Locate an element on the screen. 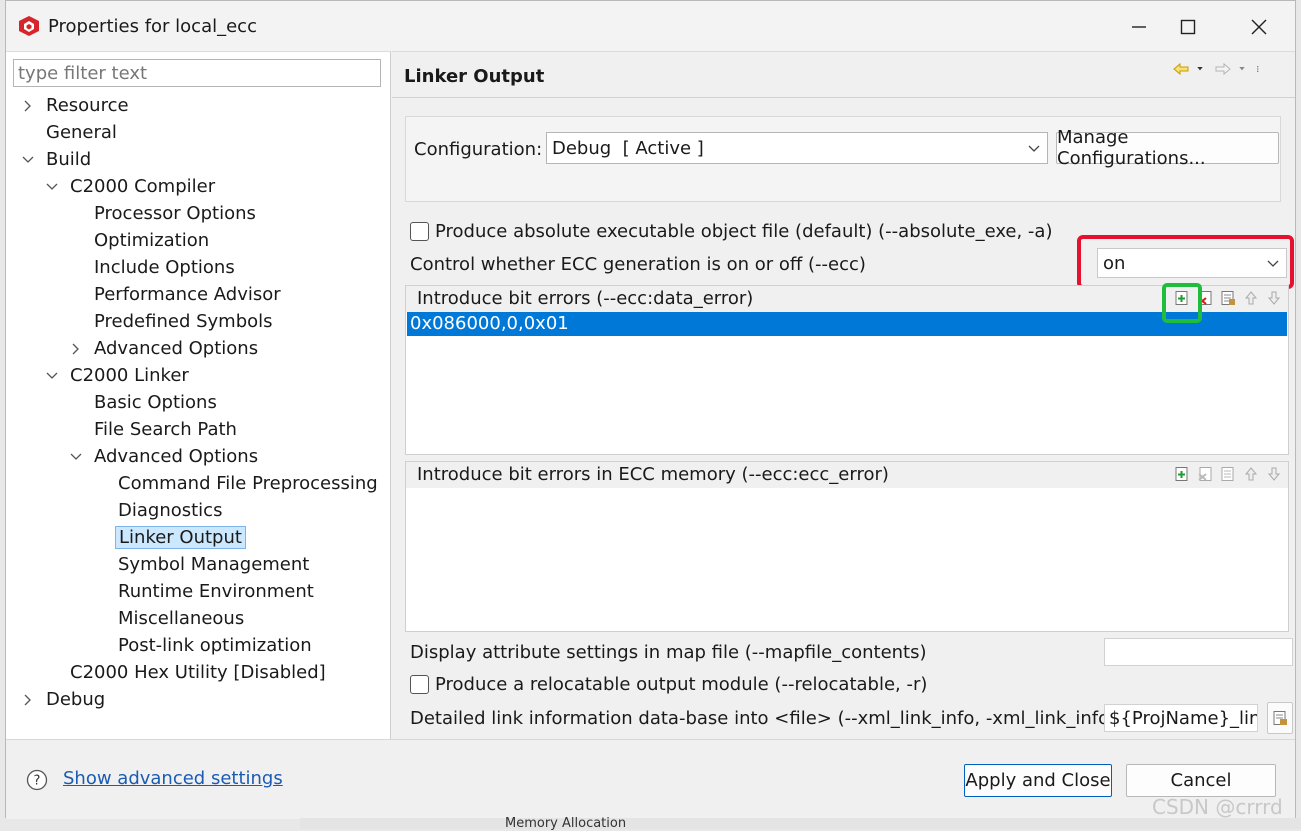  show-advanced-settings-link: Show advanced settings is located at coordinates (173, 778).